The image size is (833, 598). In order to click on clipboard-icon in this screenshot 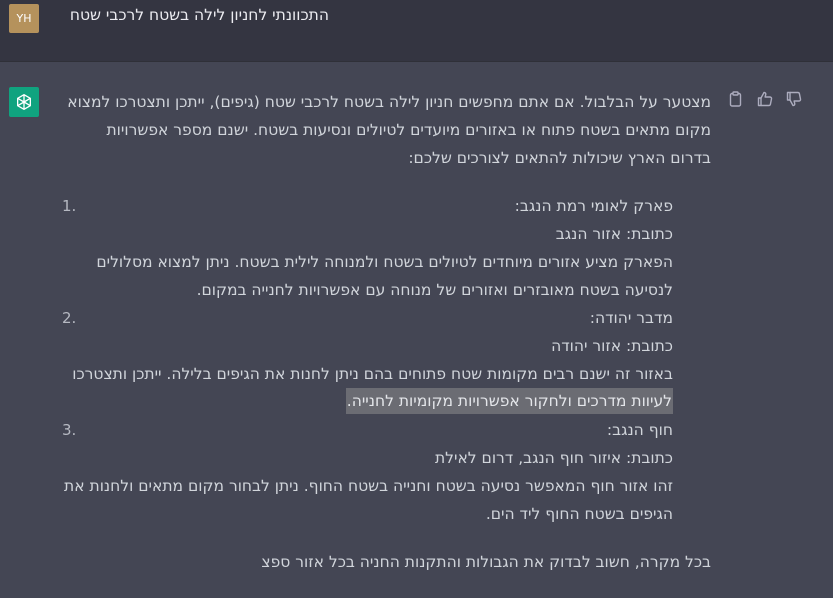, I will do `click(735, 98)`.